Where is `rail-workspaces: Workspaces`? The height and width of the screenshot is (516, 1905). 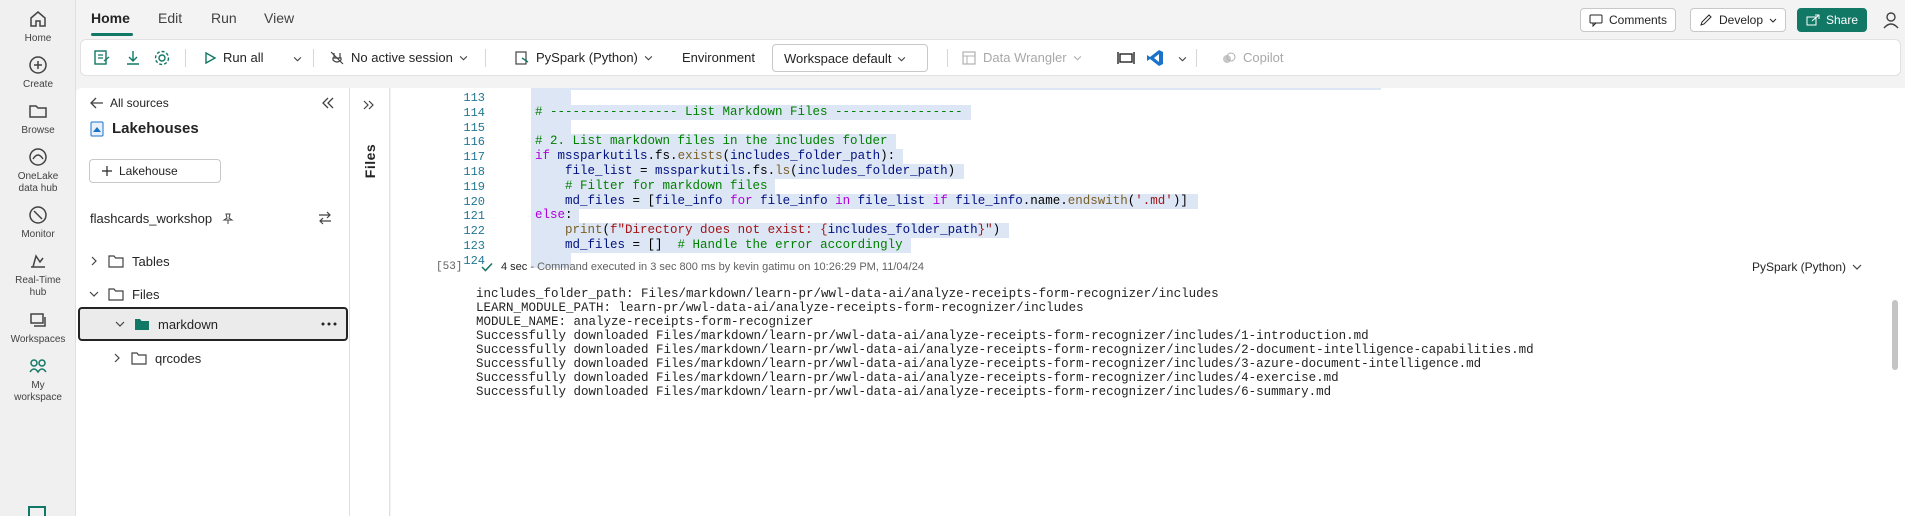
rail-workspaces: Workspaces is located at coordinates (38, 327).